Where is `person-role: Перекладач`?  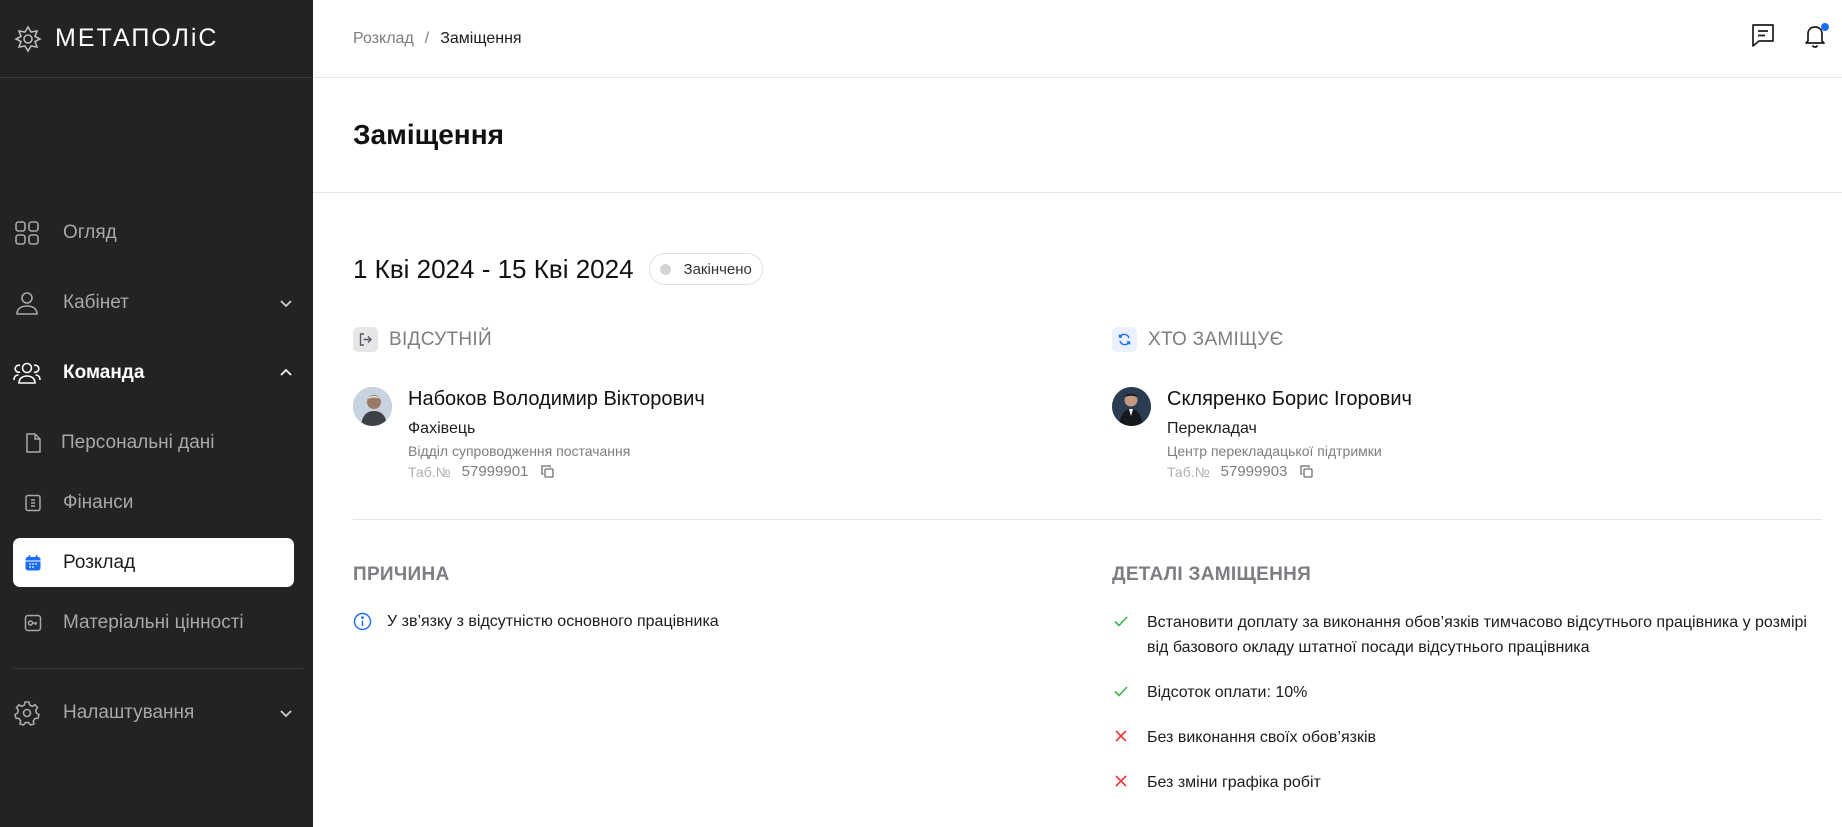
person-role: Перекладач is located at coordinates (1212, 428).